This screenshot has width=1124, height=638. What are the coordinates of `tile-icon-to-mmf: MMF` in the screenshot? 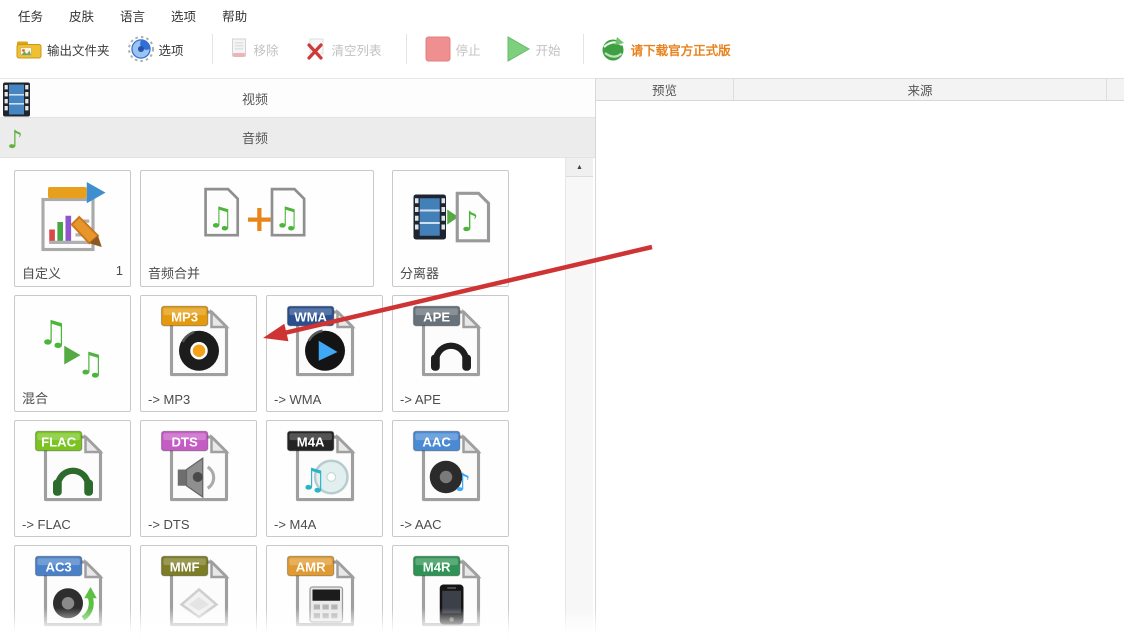 It's located at (198, 592).